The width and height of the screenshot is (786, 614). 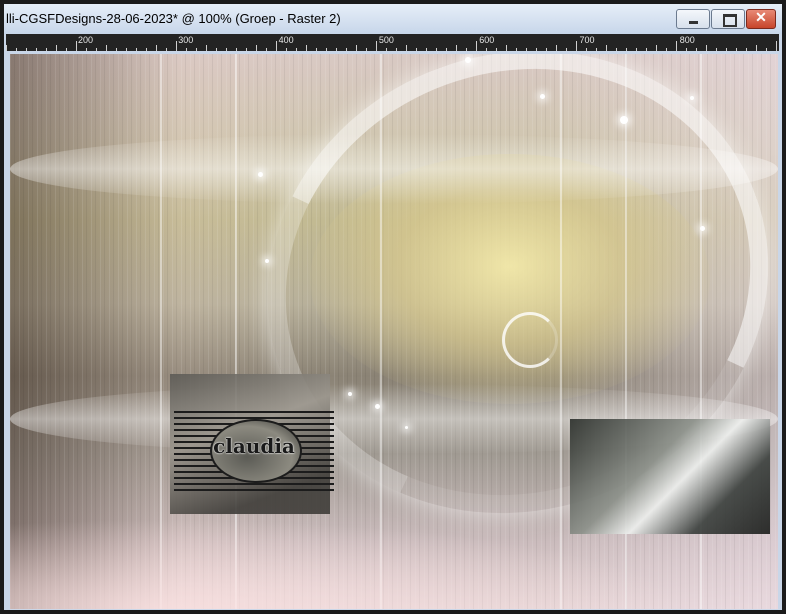 What do you see at coordinates (530, 340) in the screenshot?
I see `light-ring` at bounding box center [530, 340].